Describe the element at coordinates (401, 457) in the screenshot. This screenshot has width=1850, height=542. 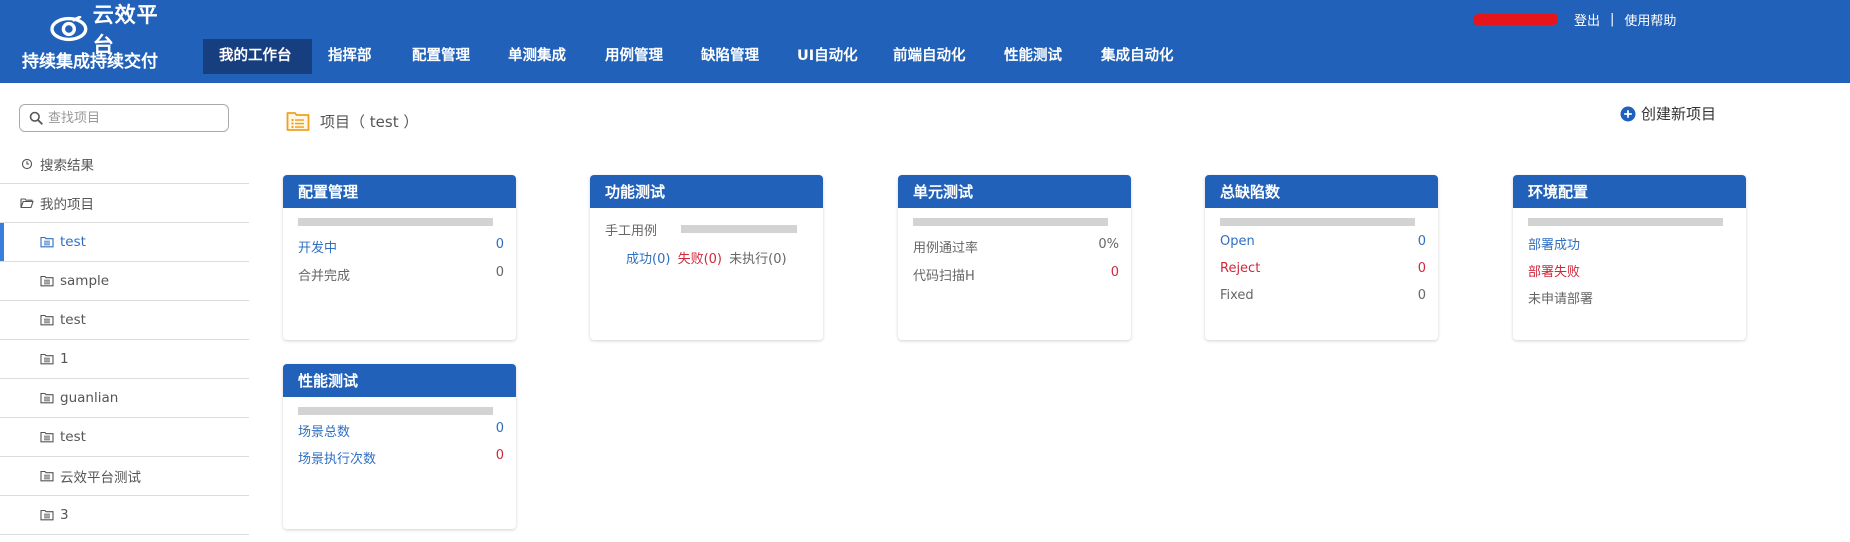
I see `card-row-scenario-runs: 场景执行次数 0` at that location.